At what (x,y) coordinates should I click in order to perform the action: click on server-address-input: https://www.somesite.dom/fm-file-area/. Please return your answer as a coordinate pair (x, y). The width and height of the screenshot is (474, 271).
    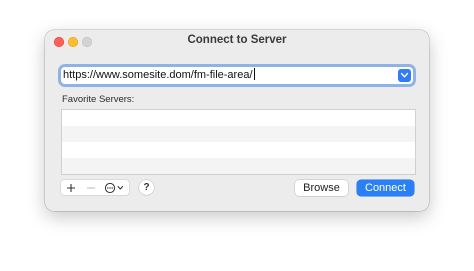
    Looking at the image, I should click on (159, 74).